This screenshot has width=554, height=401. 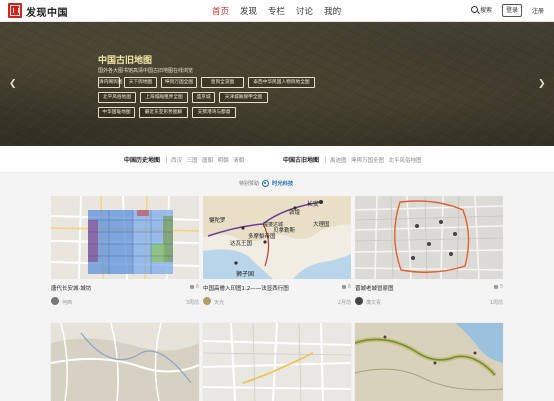 I want to click on nav-item-discussion: 讨论, so click(x=304, y=11).